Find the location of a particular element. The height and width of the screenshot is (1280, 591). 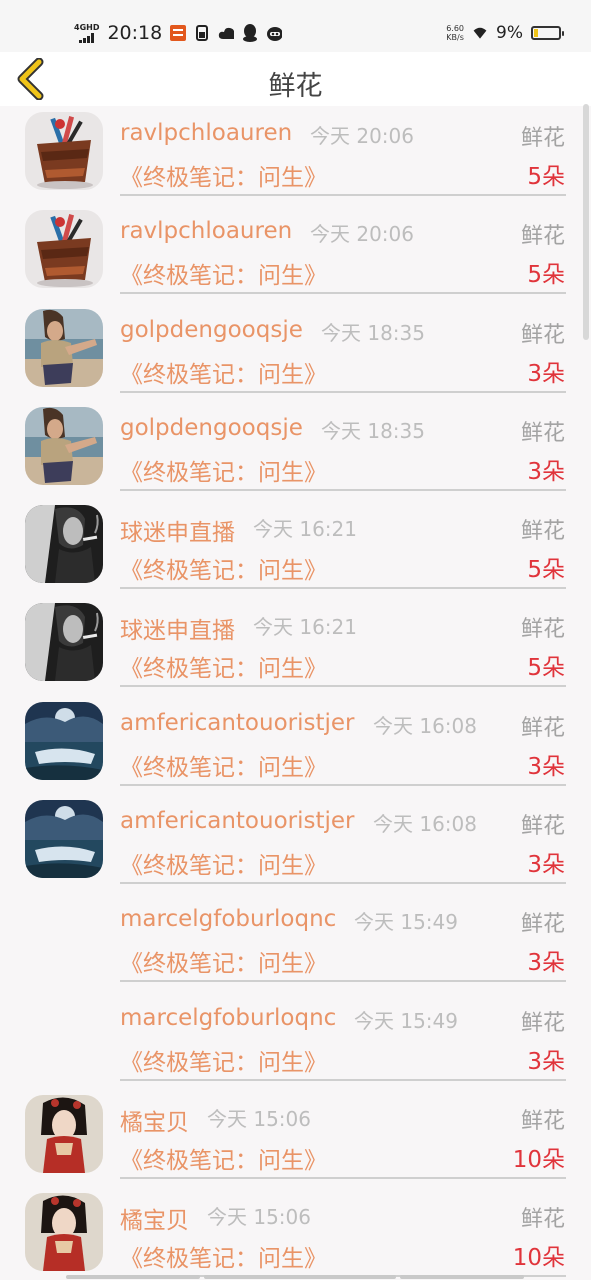

list-item: 橘宝贝 今天 15:06 鲜花《终极笔记：问生》 10朵 is located at coordinates (295, 1138).